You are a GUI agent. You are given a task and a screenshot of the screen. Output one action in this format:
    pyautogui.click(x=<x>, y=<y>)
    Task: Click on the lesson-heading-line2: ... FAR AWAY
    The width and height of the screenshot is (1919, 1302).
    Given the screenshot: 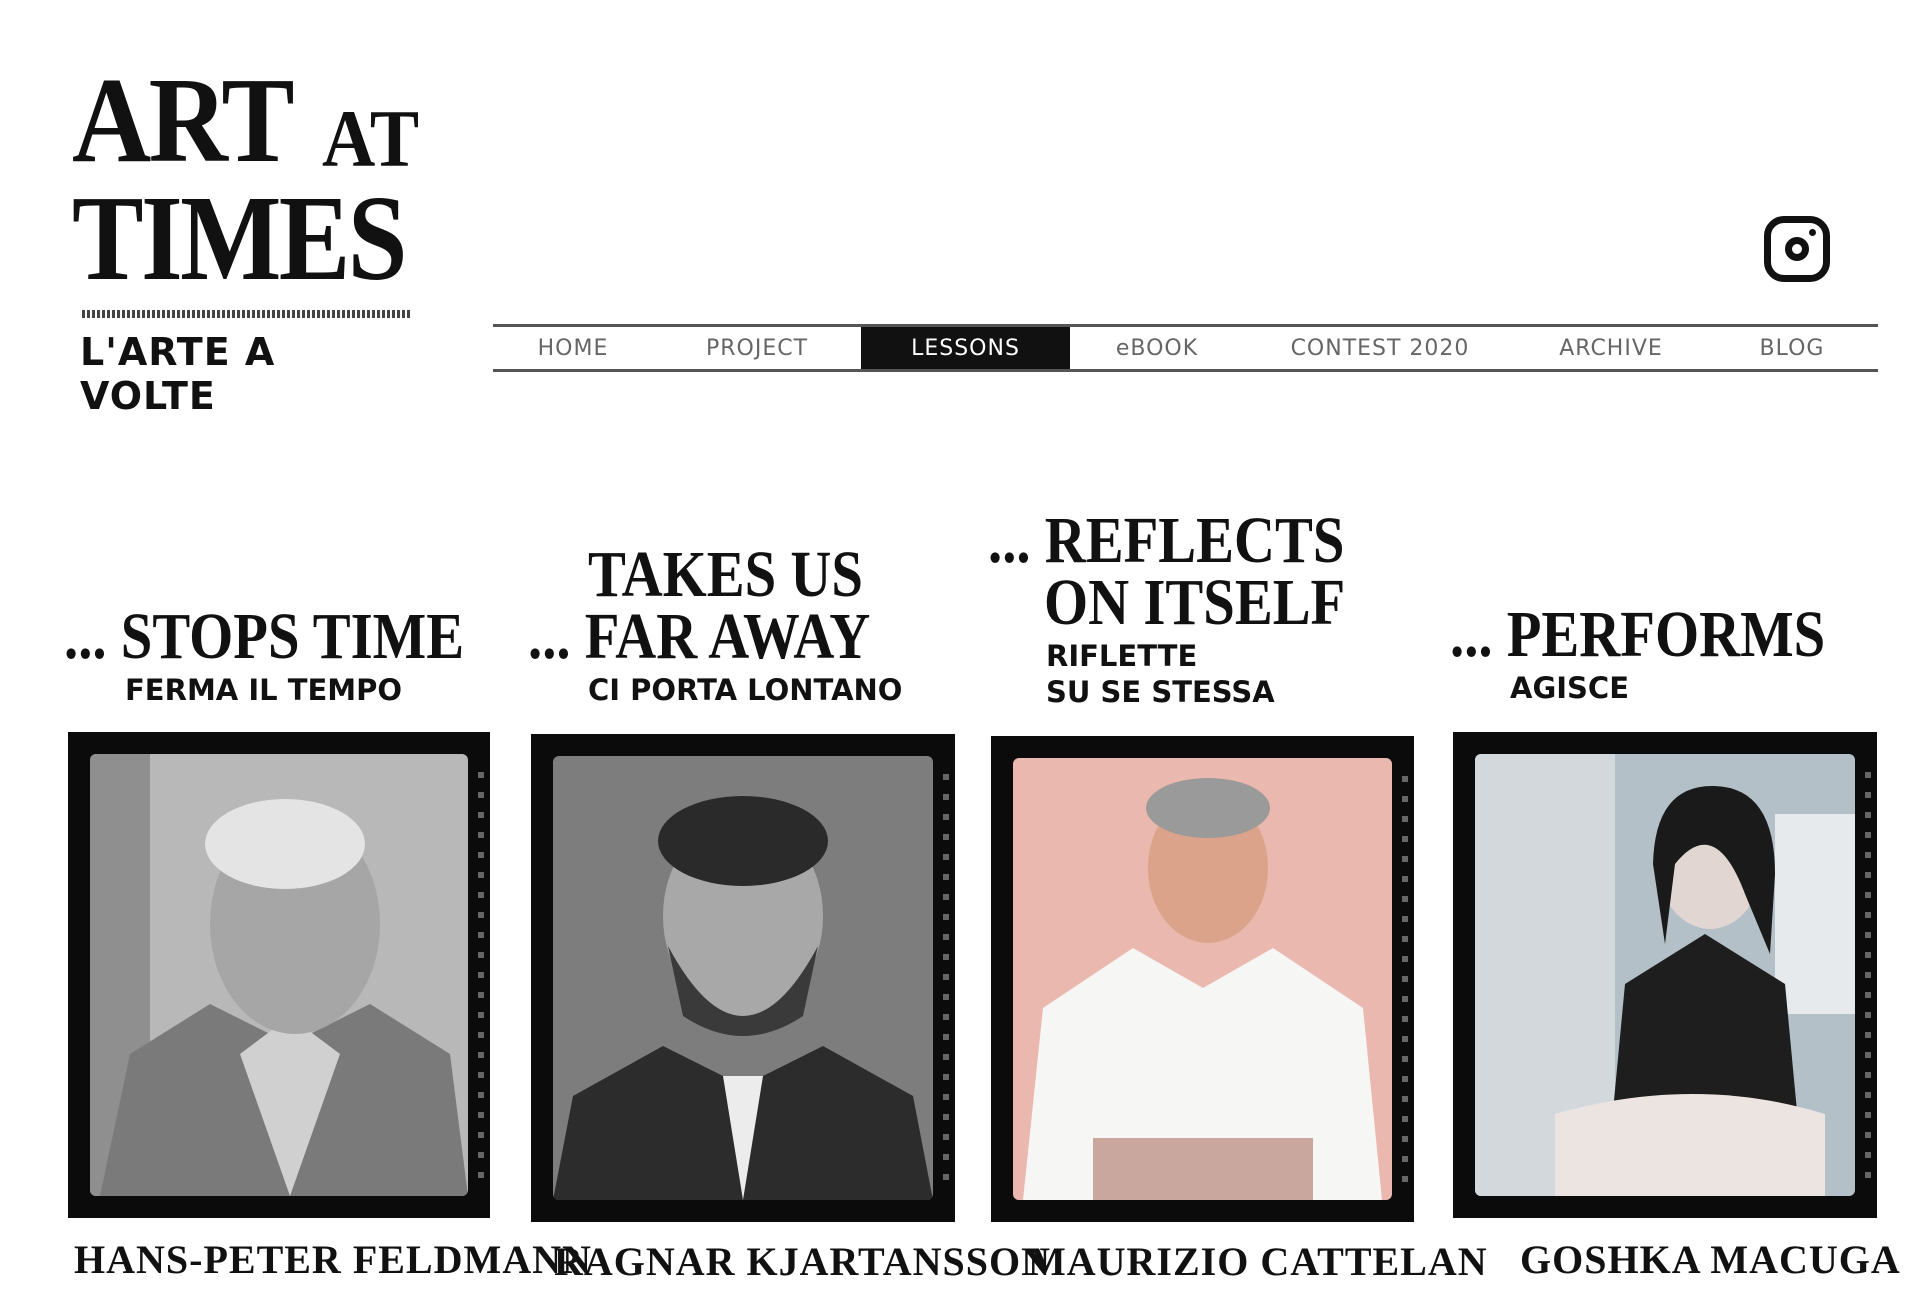 What is the action you would take?
    pyautogui.click(x=699, y=636)
    